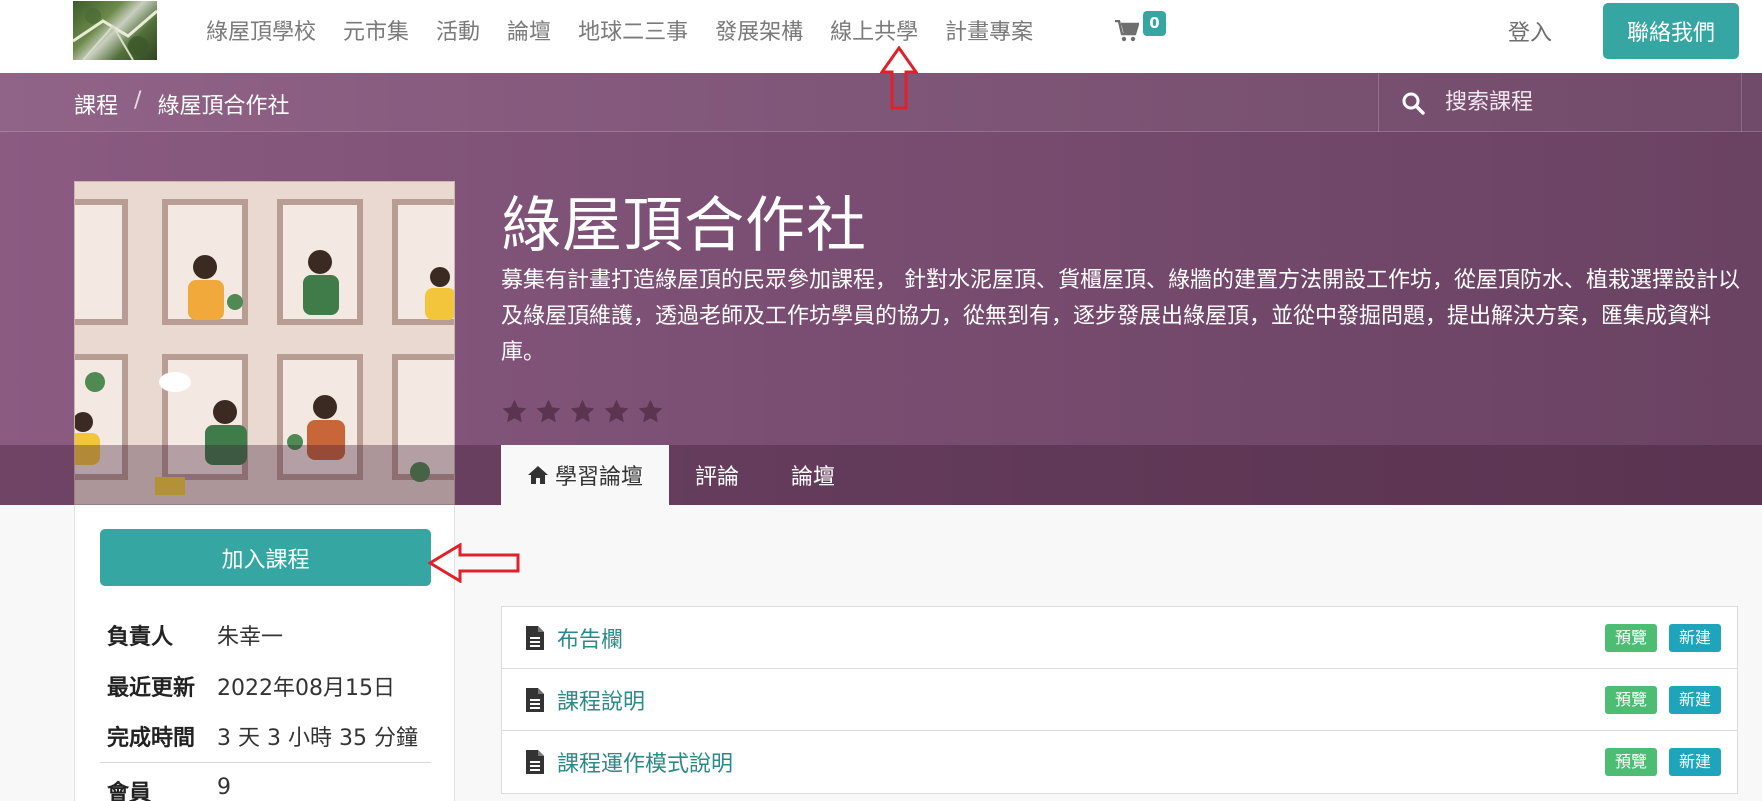 The height and width of the screenshot is (801, 1762). Describe the element at coordinates (1119, 638) in the screenshot. I see `list-item: 布告欄 預覽 新建` at that location.